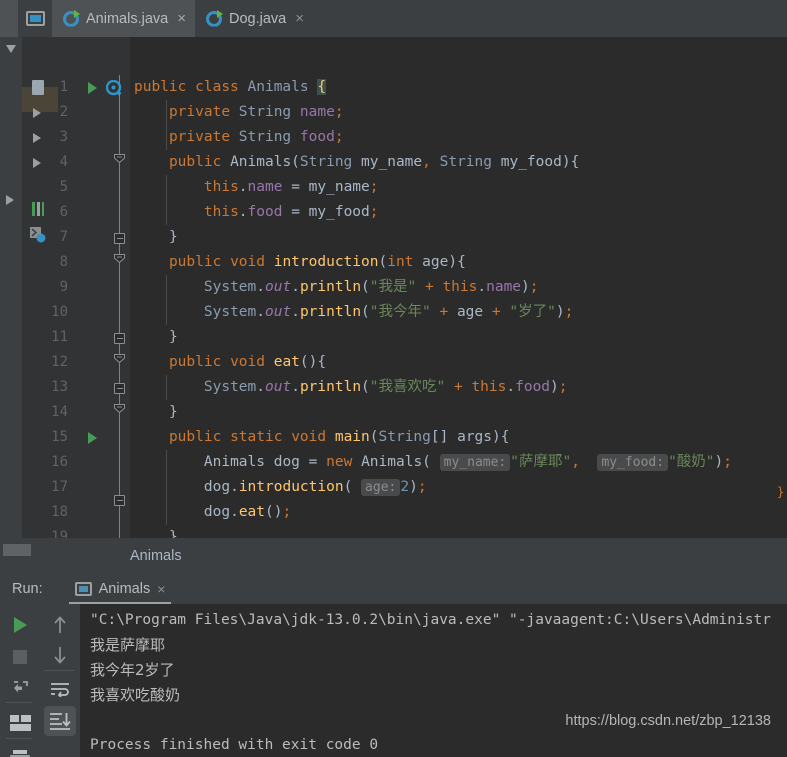 The image size is (787, 757). I want to click on editor-tab-bar: Animals.java × Dog.java ×, so click(393, 18).